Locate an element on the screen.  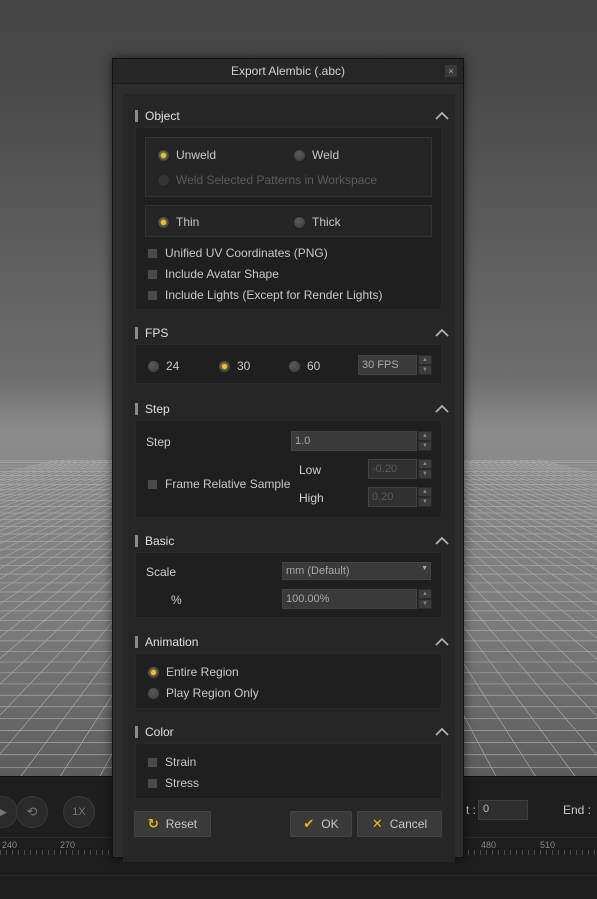
radio-label: 60 is located at coordinates (314, 366).